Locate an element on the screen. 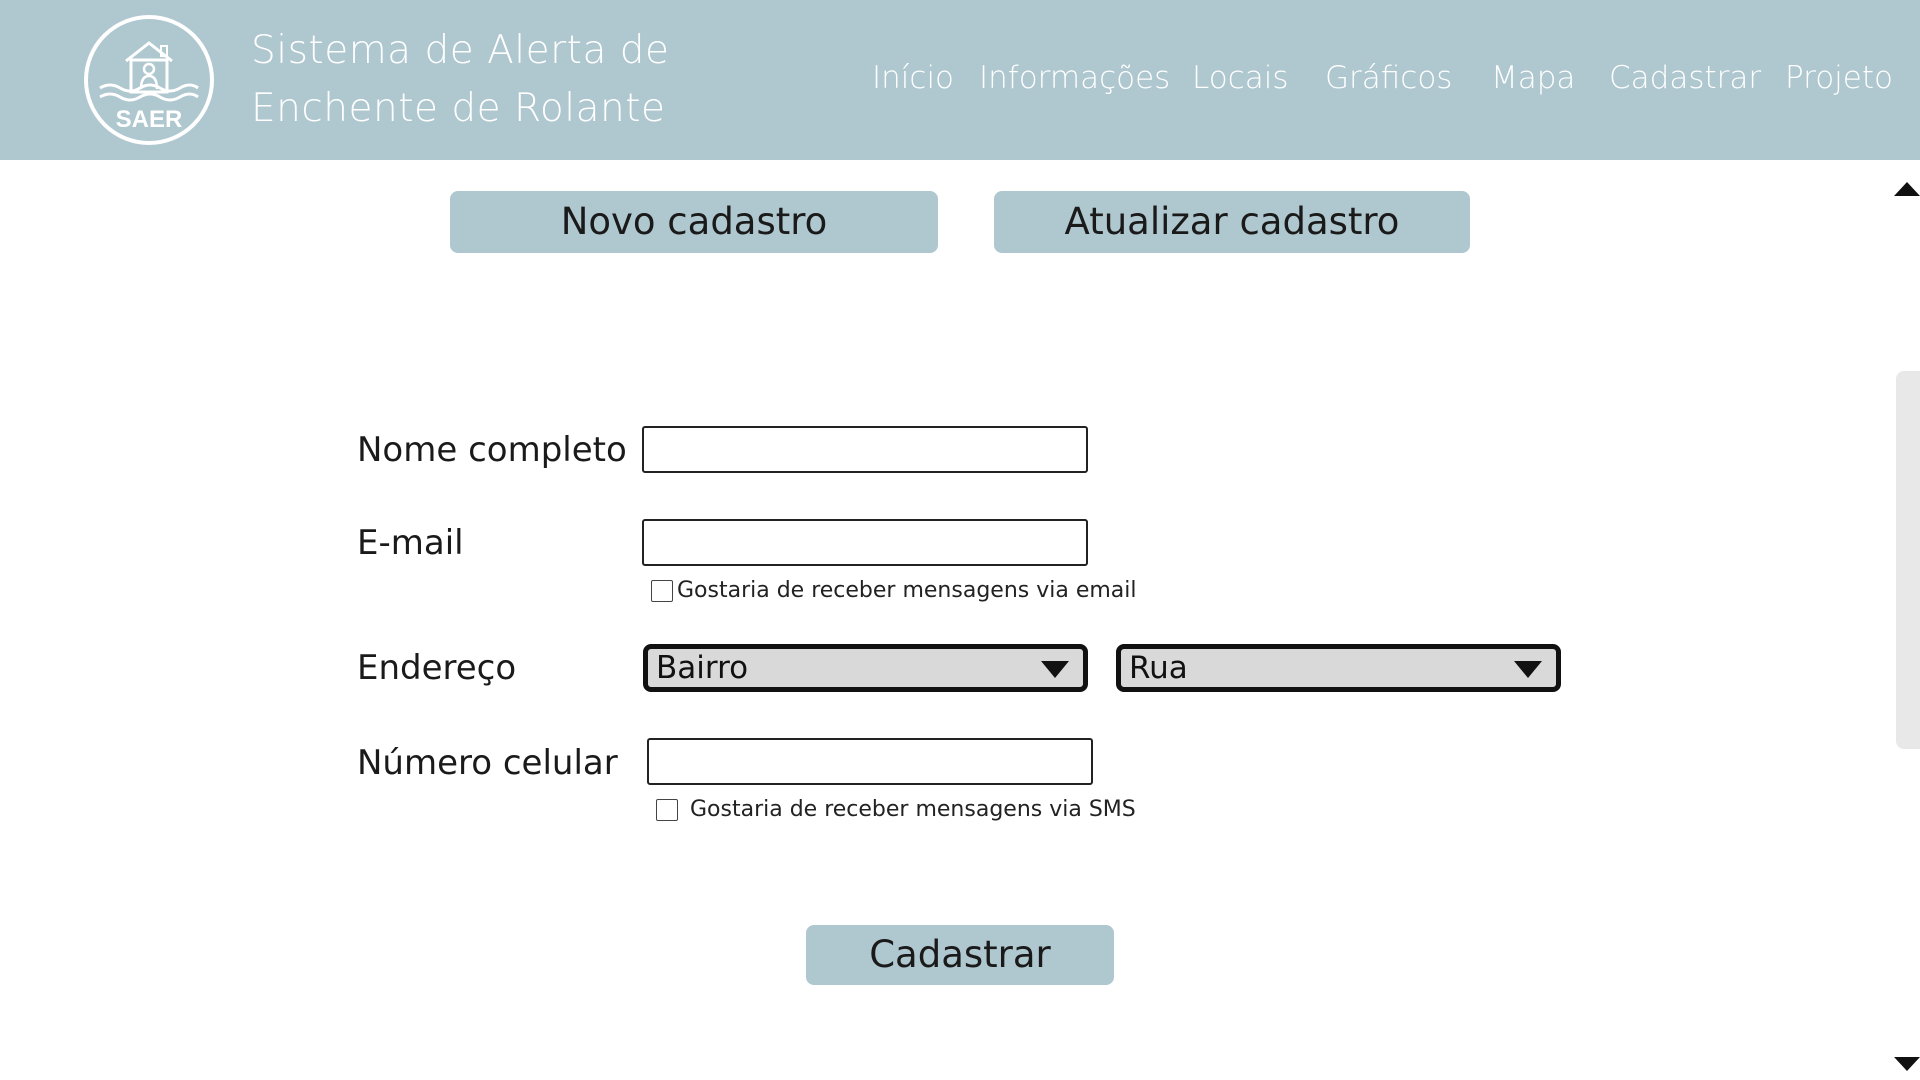 This screenshot has width=1920, height=1080. triangle-up-icon is located at coordinates (1907, 189).